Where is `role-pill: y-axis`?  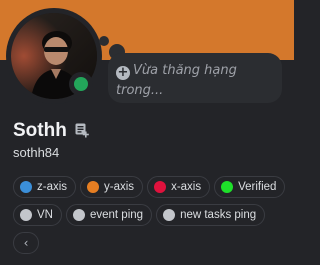
role-pill: y-axis is located at coordinates (112, 187).